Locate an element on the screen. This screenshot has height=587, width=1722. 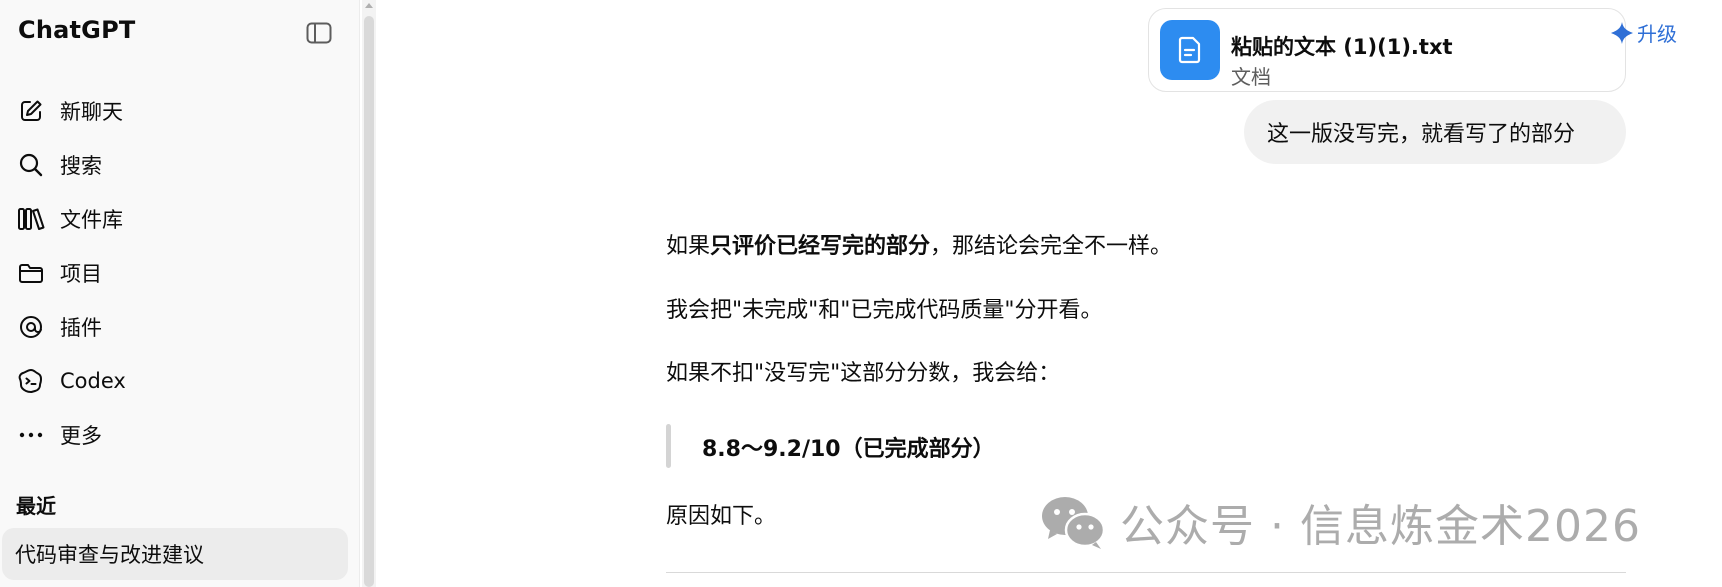
sparkle-icon is located at coordinates (1622, 32).